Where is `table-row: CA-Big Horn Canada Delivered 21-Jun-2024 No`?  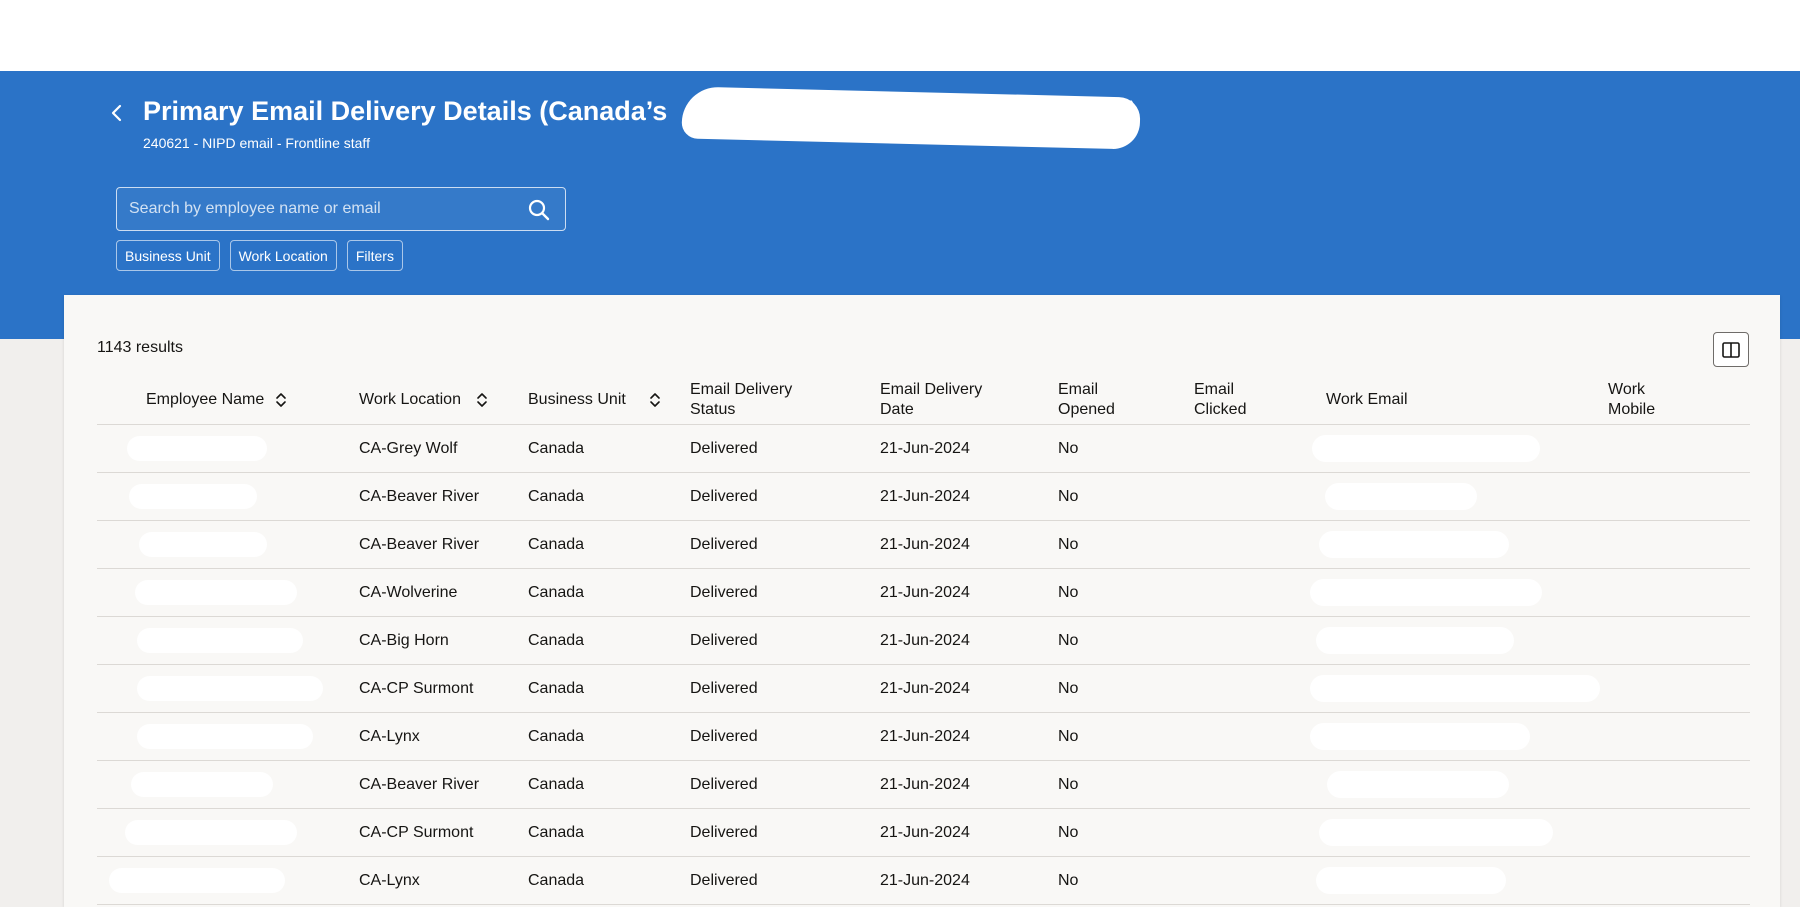
table-row: CA-Big Horn Canada Delivered 21-Jun-2024 No is located at coordinates (923, 641).